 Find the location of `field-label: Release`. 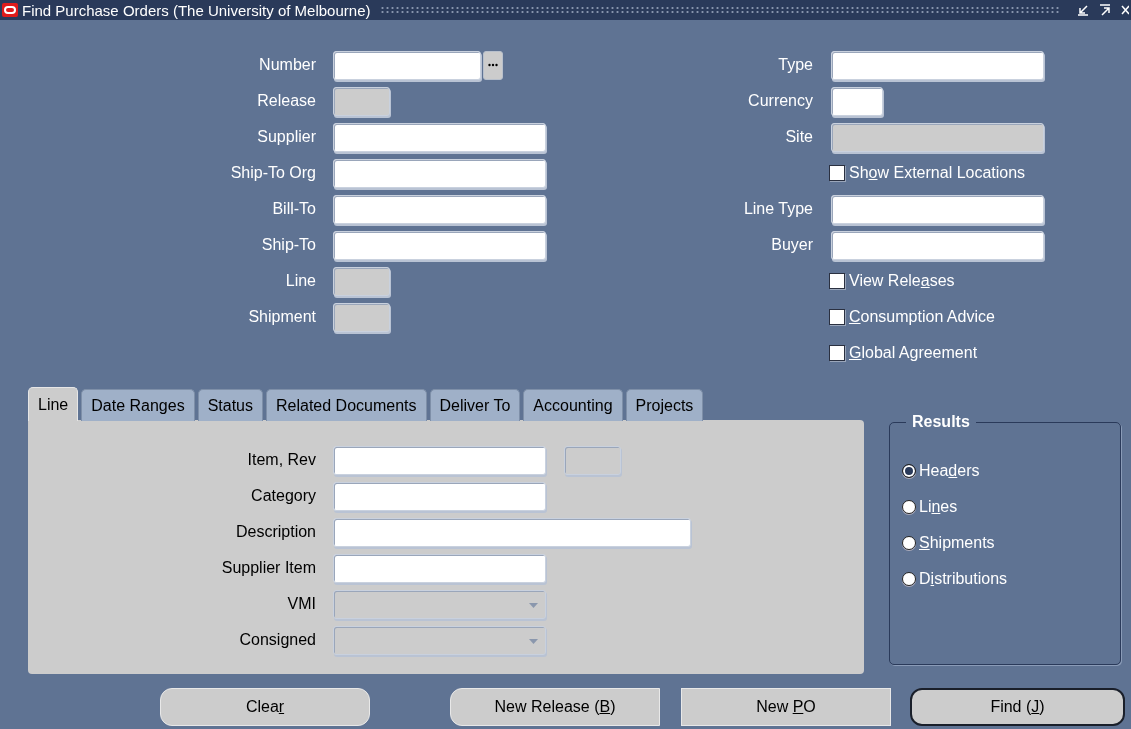

field-label: Release is located at coordinates (286, 101).